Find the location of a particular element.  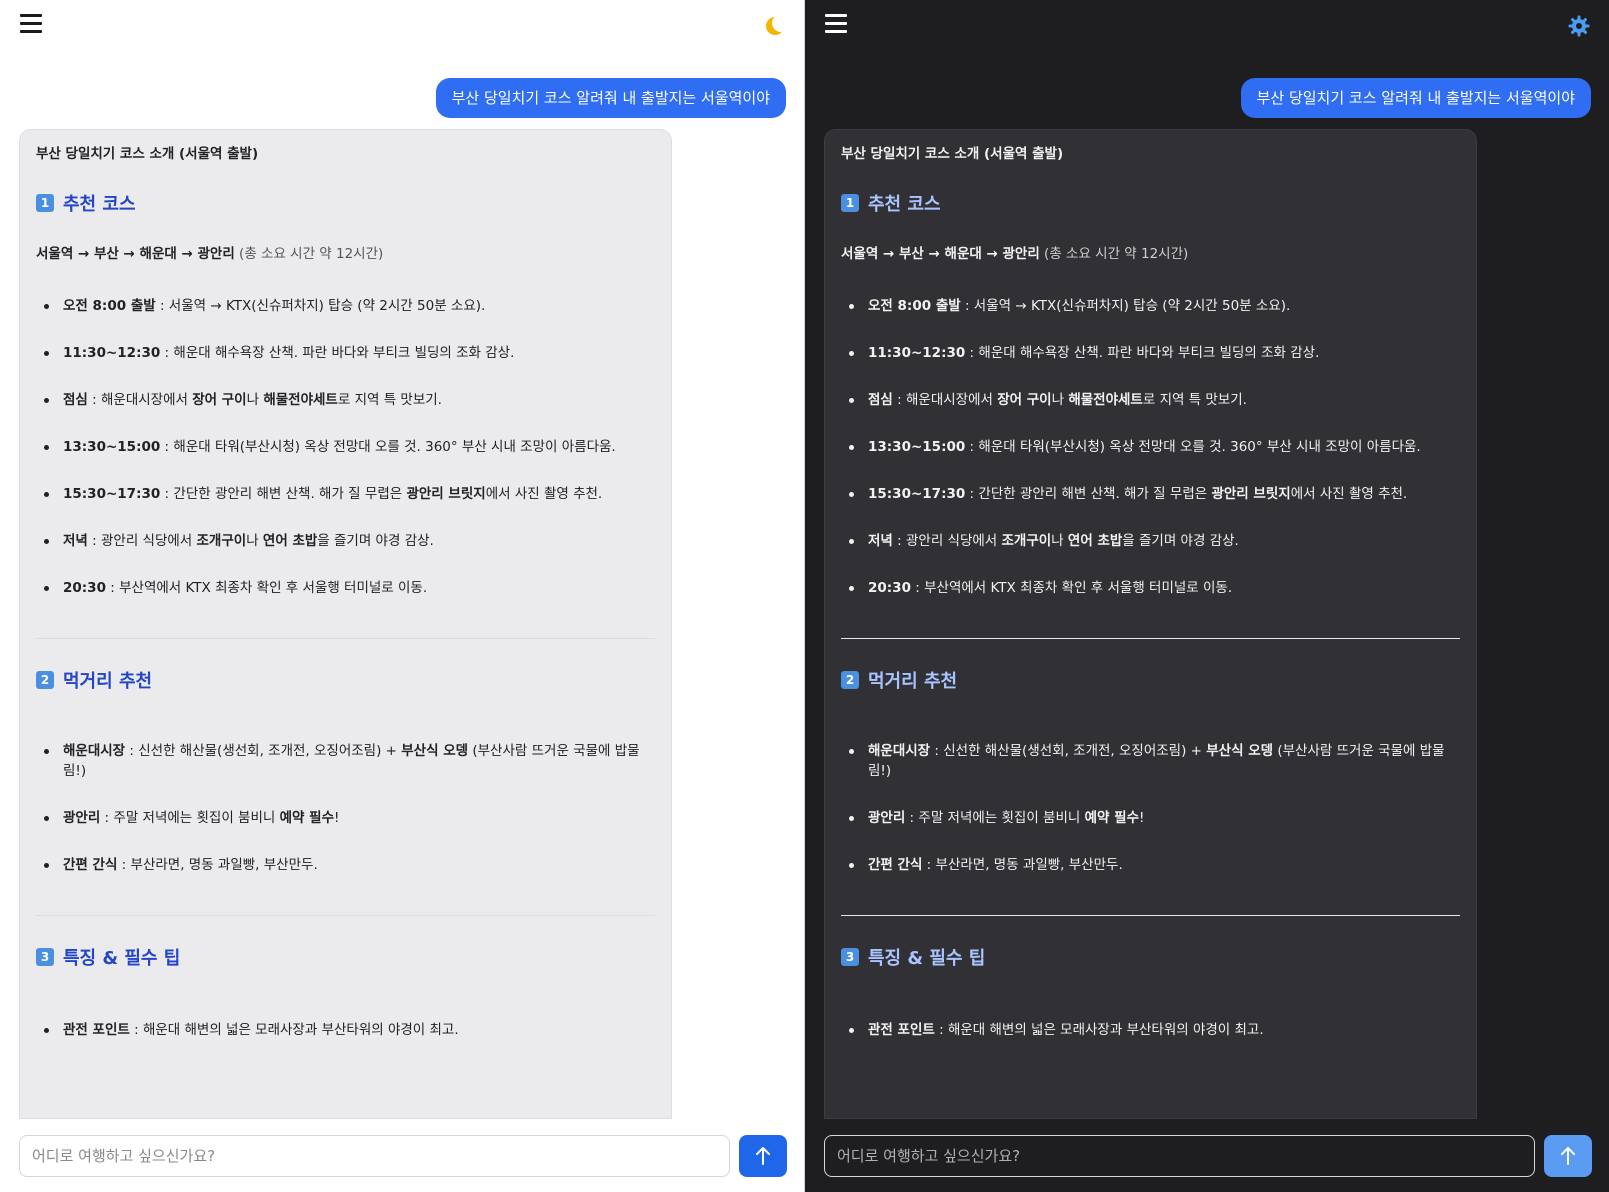

gear-icon is located at coordinates (1579, 26).